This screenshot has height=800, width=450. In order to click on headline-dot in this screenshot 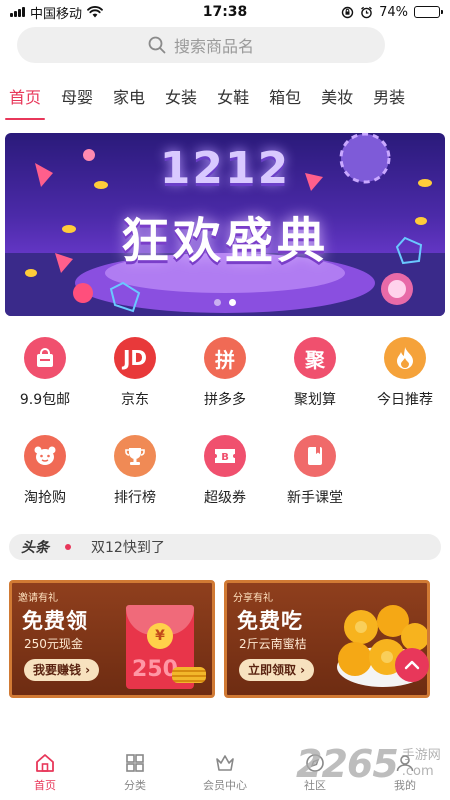, I will do `click(68, 547)`.